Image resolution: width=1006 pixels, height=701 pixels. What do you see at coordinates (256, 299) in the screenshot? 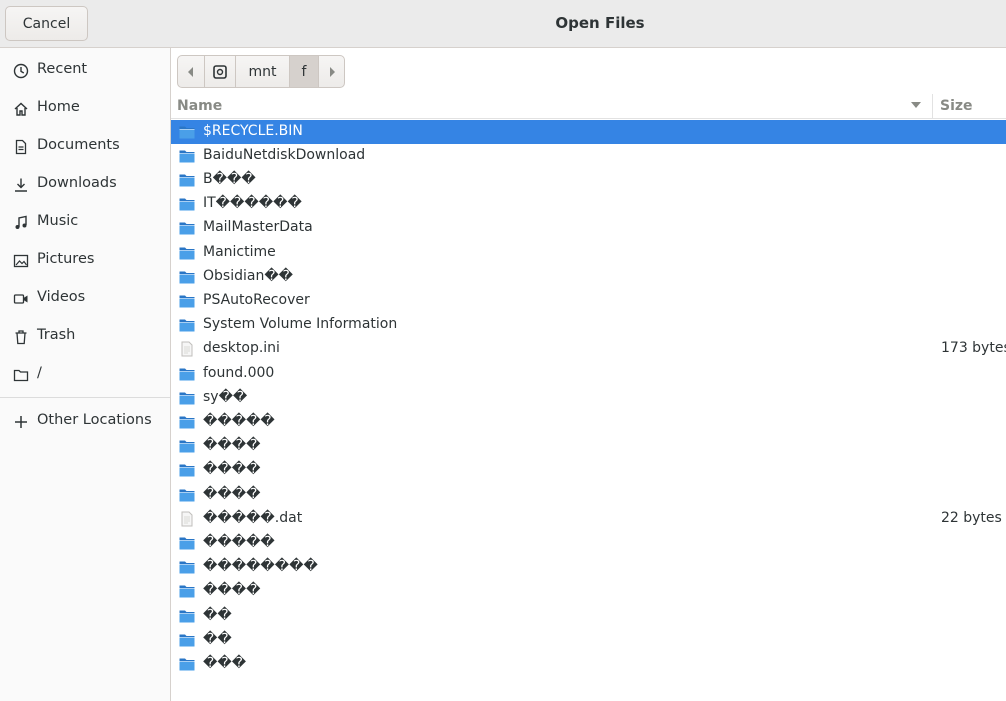
I see `file-name: PSAutoRecover` at bounding box center [256, 299].